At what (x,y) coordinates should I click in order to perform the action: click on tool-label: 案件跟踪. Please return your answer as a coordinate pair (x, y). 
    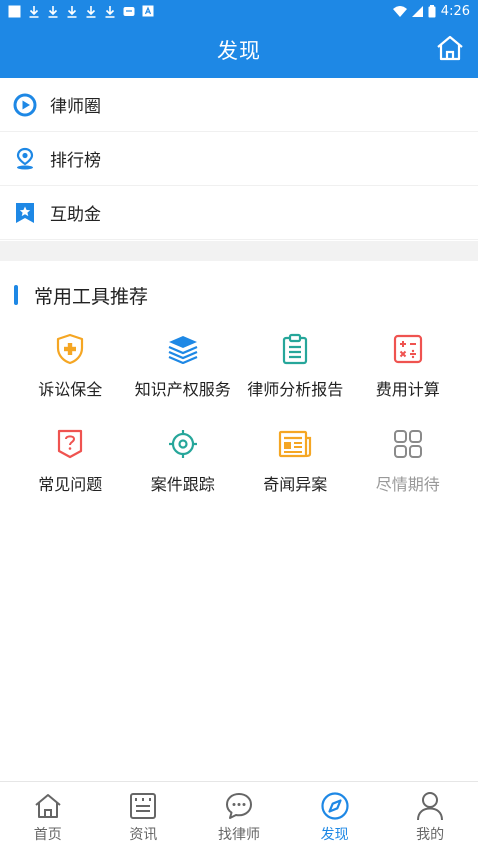
    Looking at the image, I should click on (182, 484).